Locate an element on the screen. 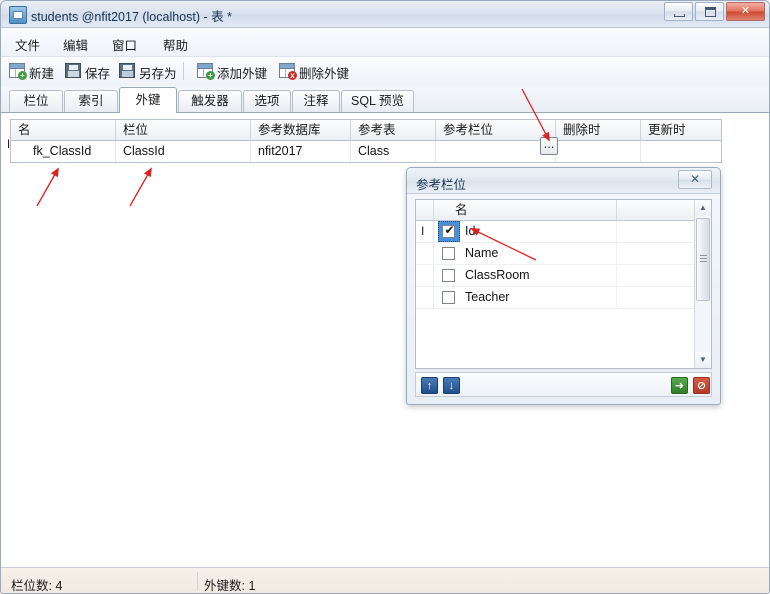 The image size is (770, 594). scrollbar-thumb is located at coordinates (703, 259).